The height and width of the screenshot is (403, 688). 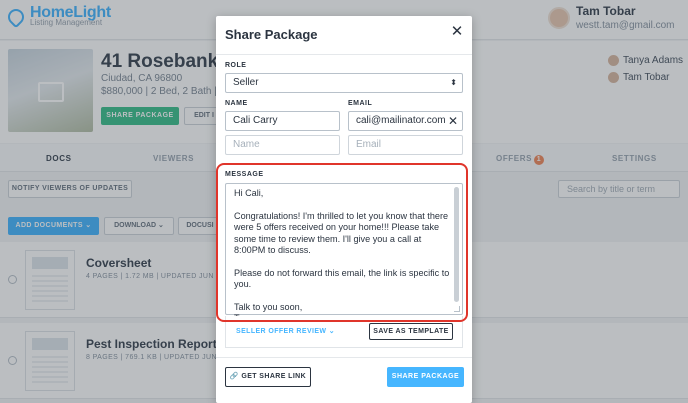 I want to click on role-select: Seller ⬍, so click(x=344, y=83).